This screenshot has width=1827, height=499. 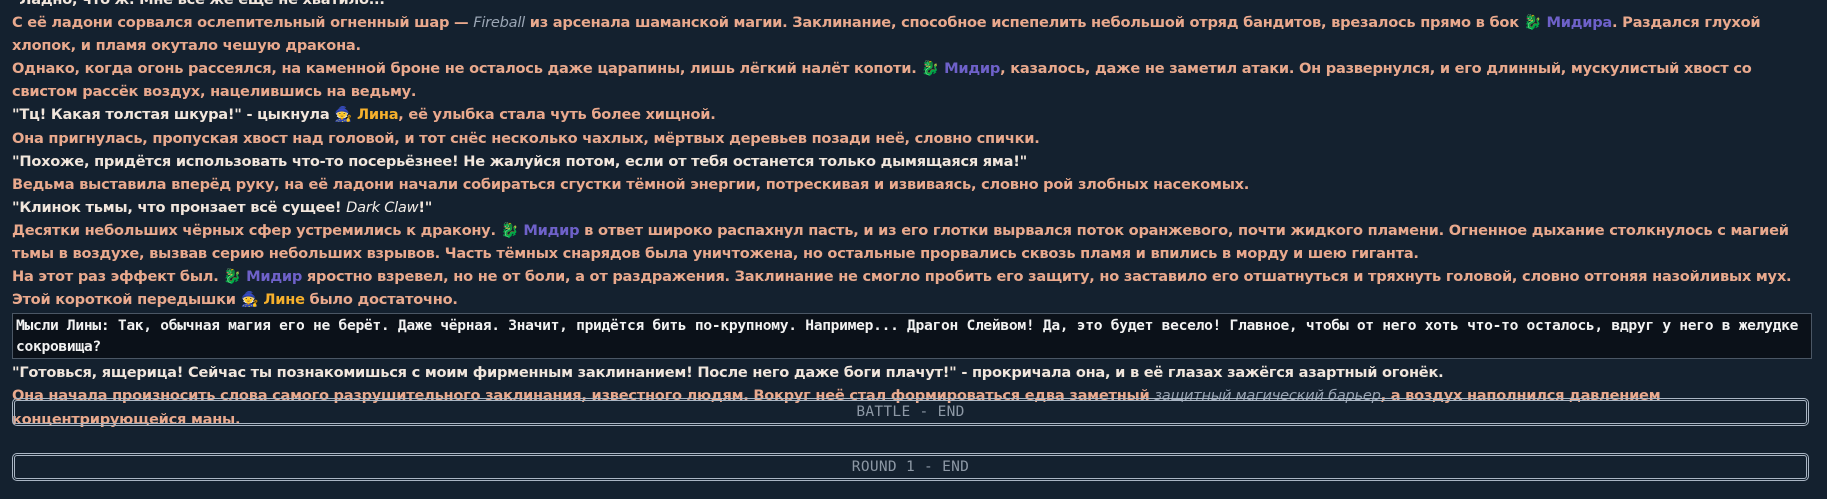 I want to click on character-name-lina: Лине, so click(x=284, y=300).